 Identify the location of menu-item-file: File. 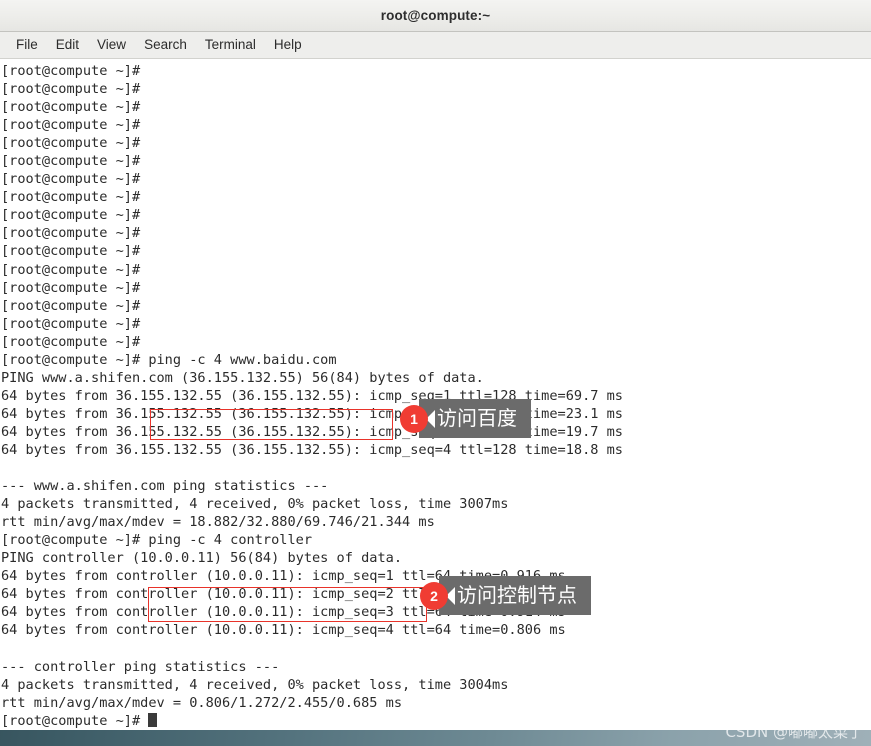
(27, 45).